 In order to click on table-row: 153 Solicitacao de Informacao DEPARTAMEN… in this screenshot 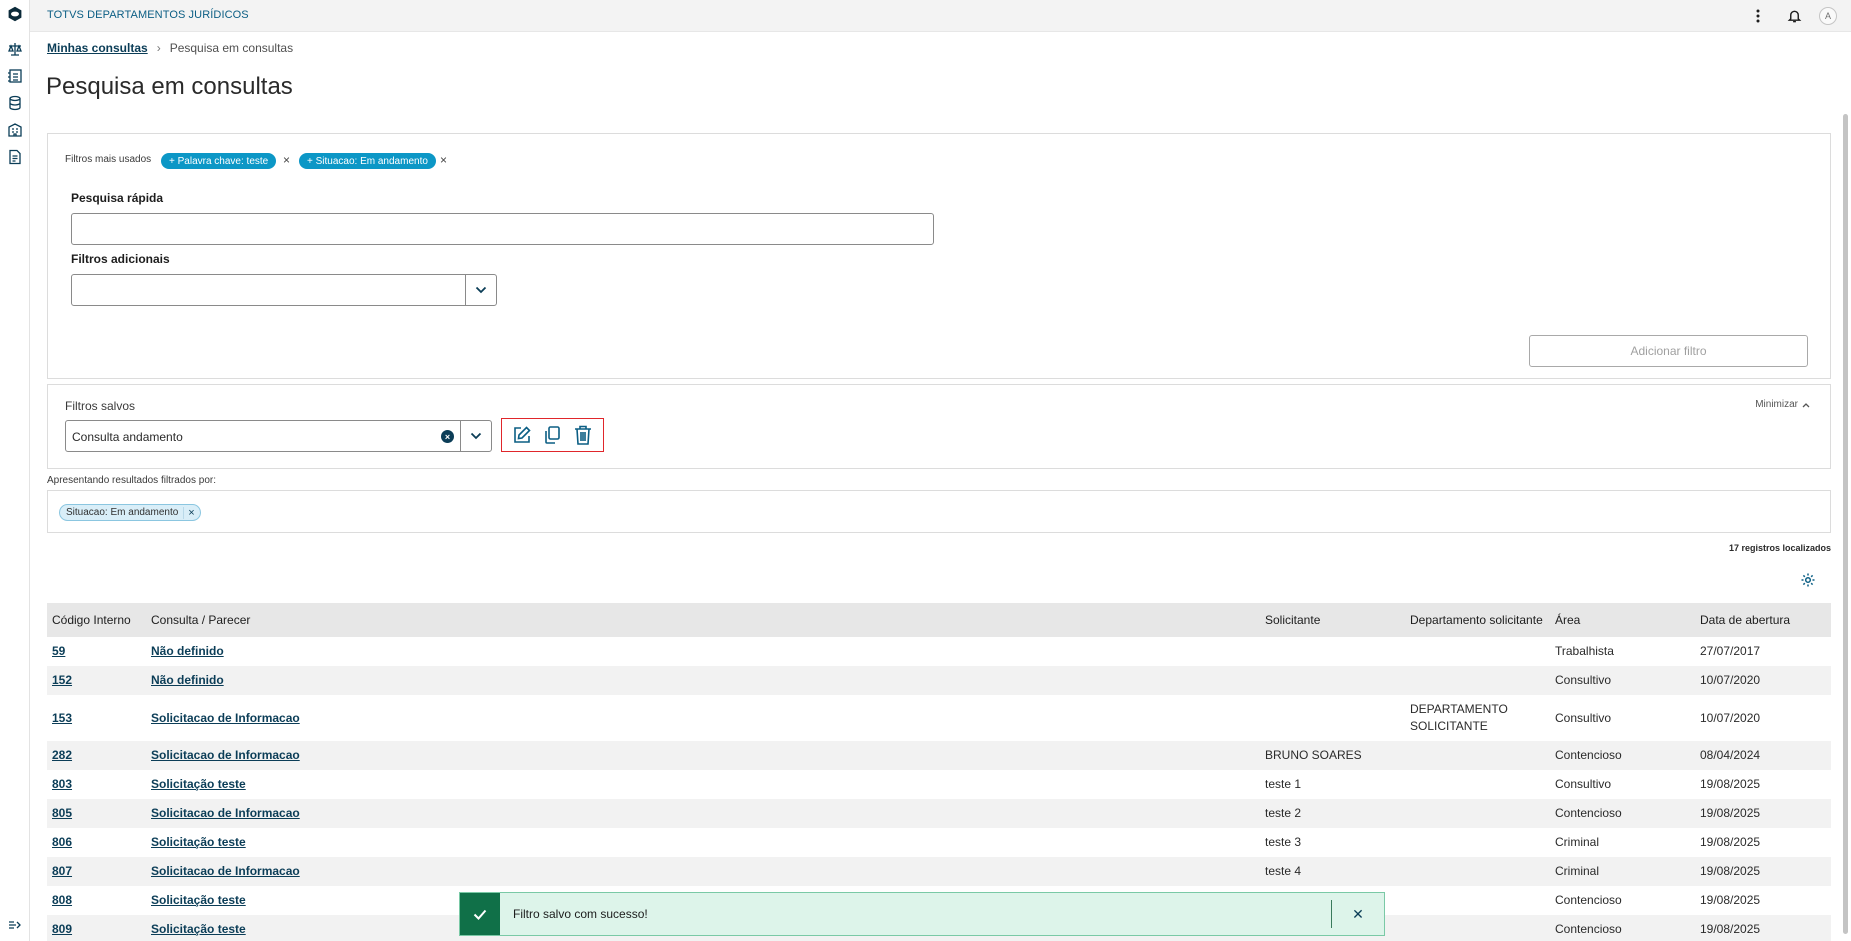, I will do `click(939, 718)`.